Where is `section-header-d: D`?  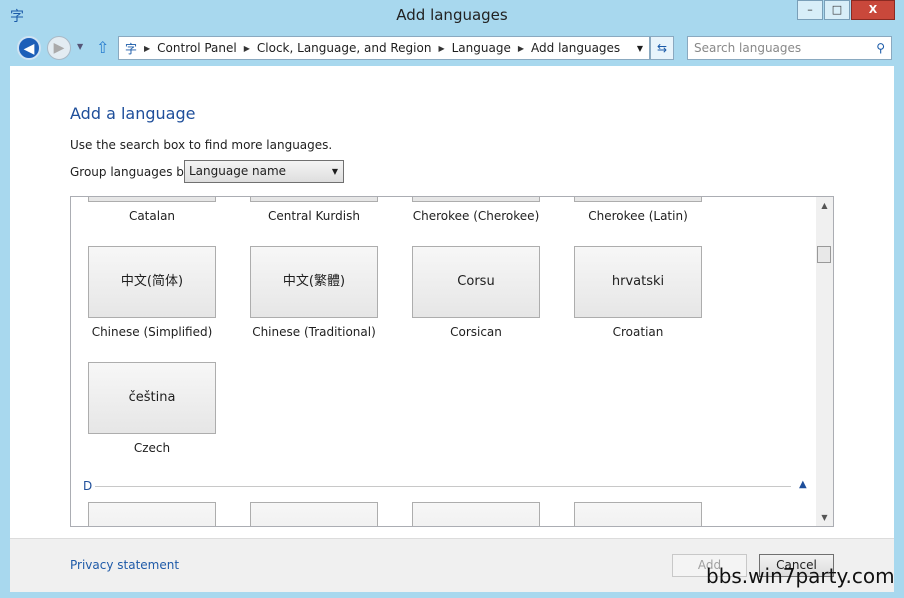
section-header-d: D is located at coordinates (88, 486).